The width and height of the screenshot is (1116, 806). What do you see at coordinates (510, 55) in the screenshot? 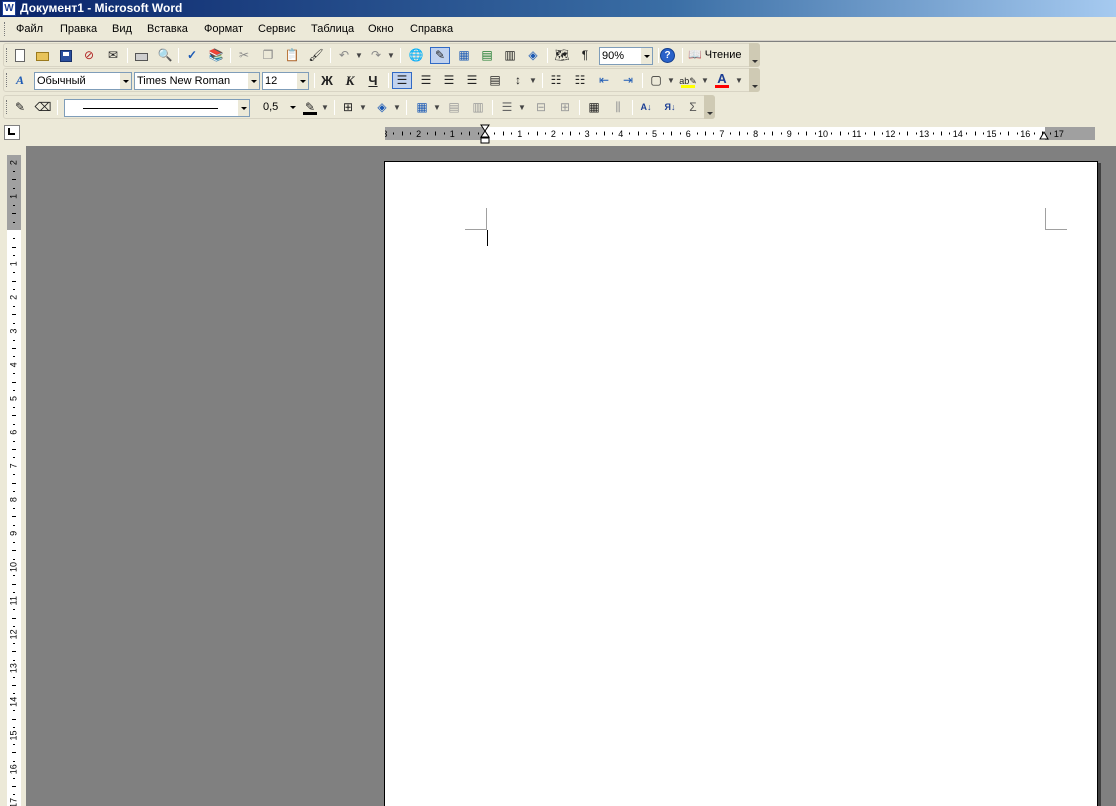
I see `columns-button: ▥` at bounding box center [510, 55].